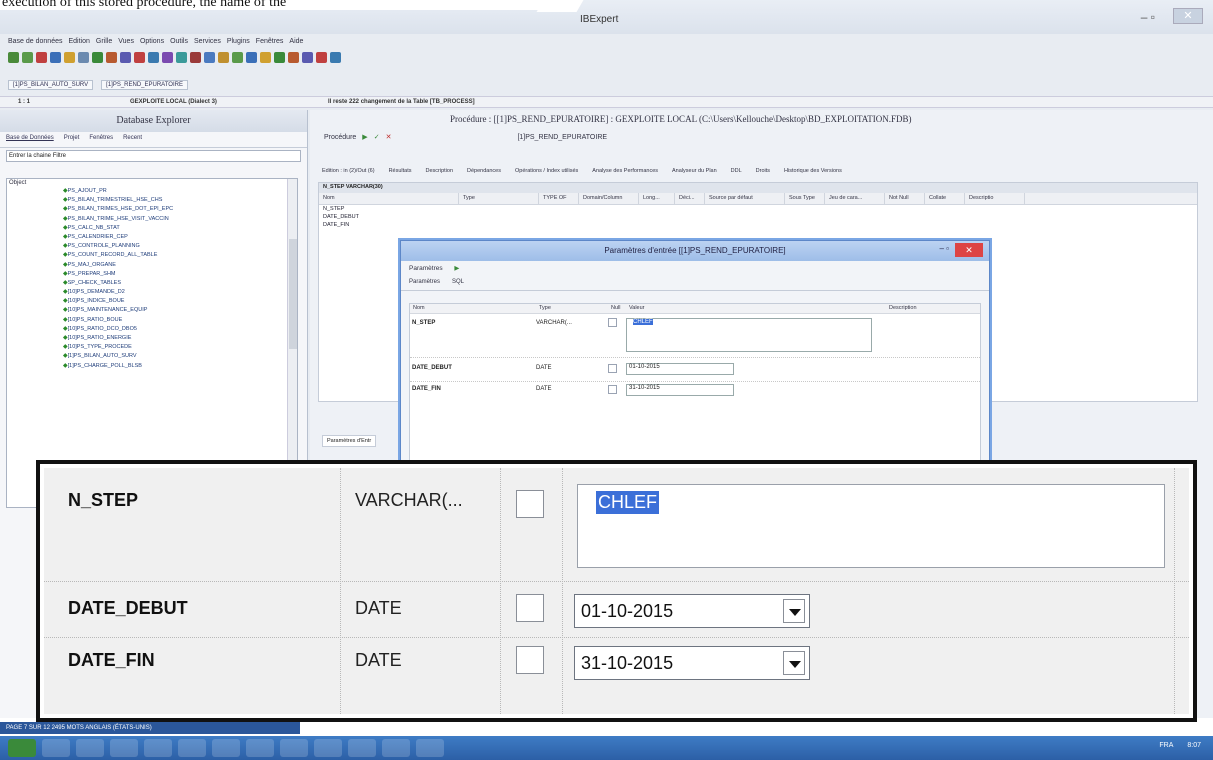 This screenshot has width=1213, height=760. What do you see at coordinates (152, 191) in the screenshot?
I see `tree-item: PS_AJOUT_PR` at bounding box center [152, 191].